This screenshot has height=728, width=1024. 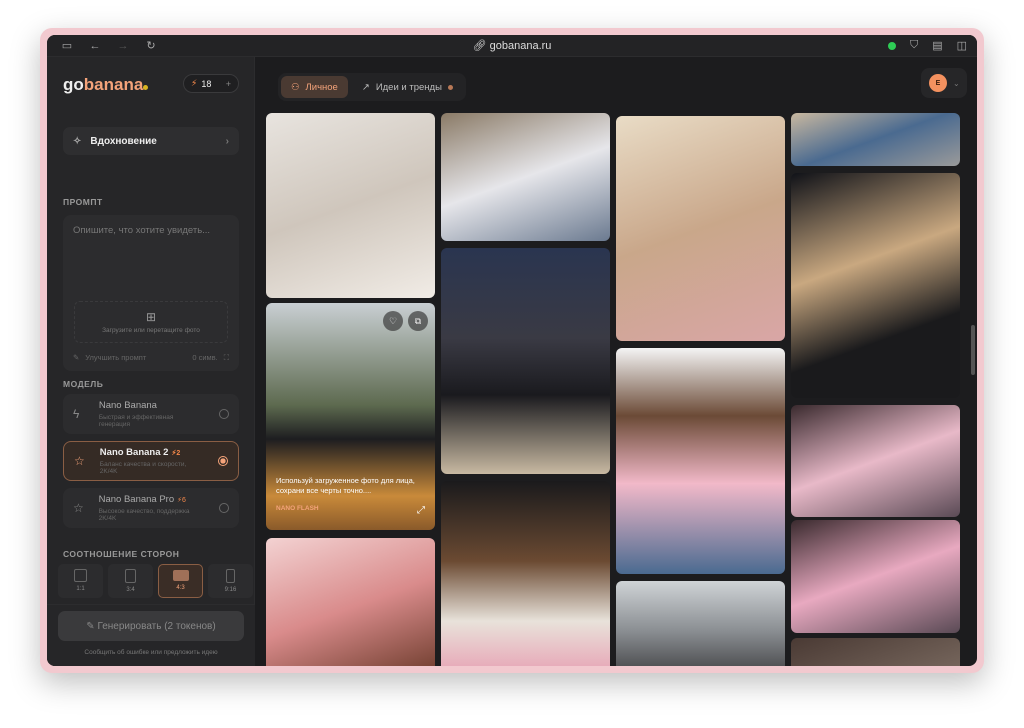 What do you see at coordinates (421, 510) in the screenshot?
I see `expand-icon: ⤢` at bounding box center [421, 510].